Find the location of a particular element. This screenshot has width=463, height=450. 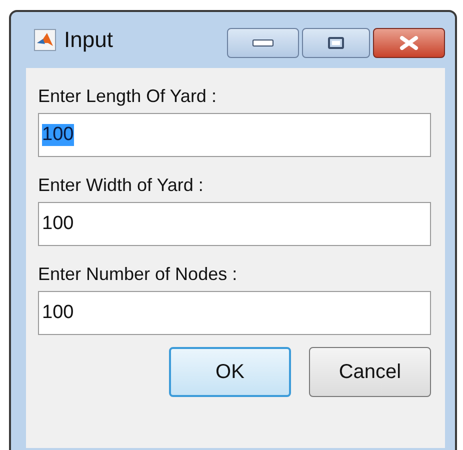

cancel-button: Cancel is located at coordinates (370, 372).